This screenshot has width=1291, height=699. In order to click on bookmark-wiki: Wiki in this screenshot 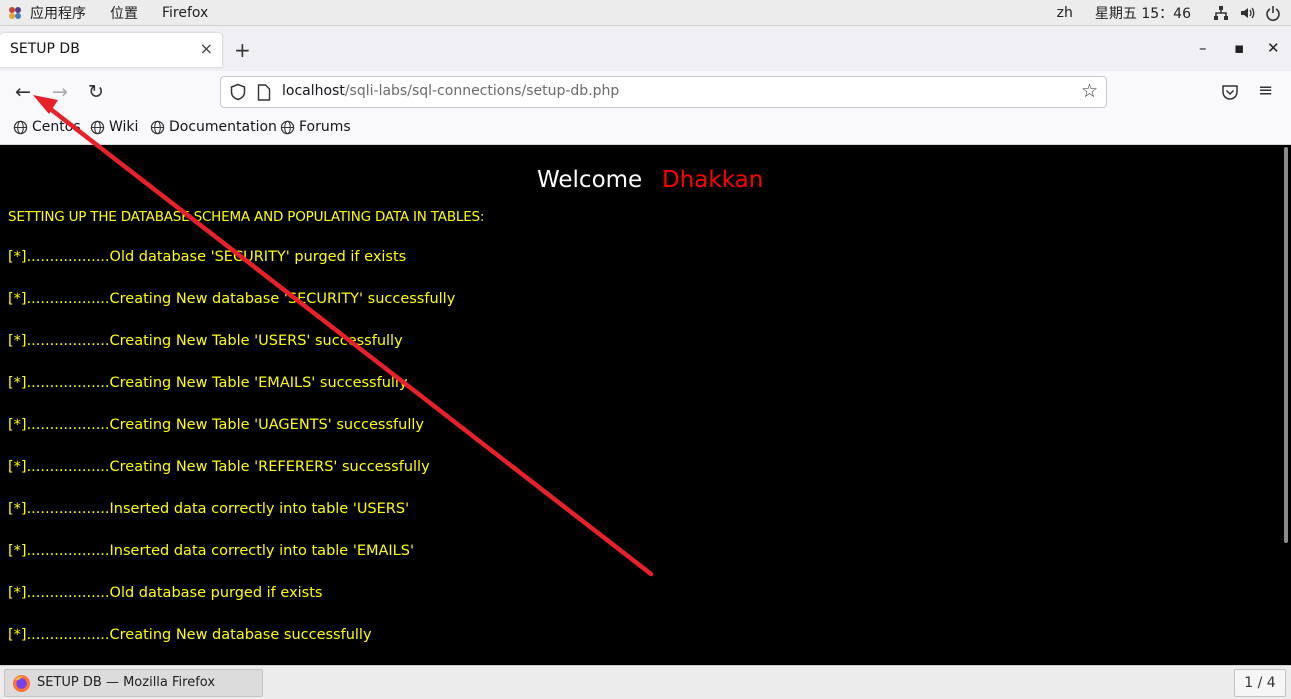, I will do `click(114, 127)`.